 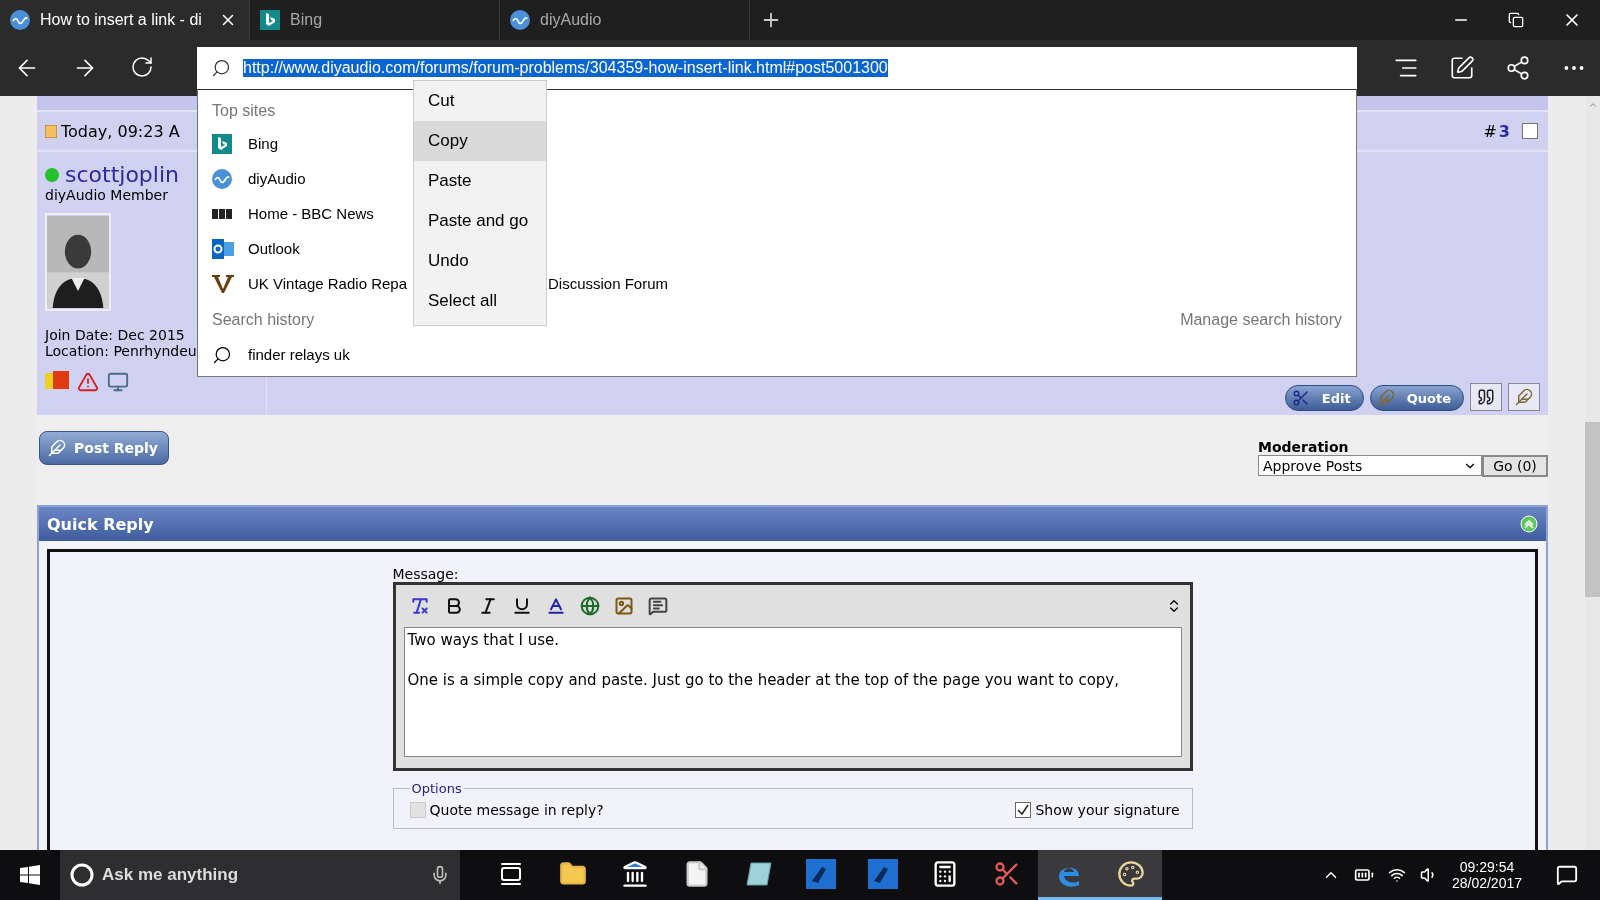 I want to click on go-button: Go (0), so click(x=1515, y=466).